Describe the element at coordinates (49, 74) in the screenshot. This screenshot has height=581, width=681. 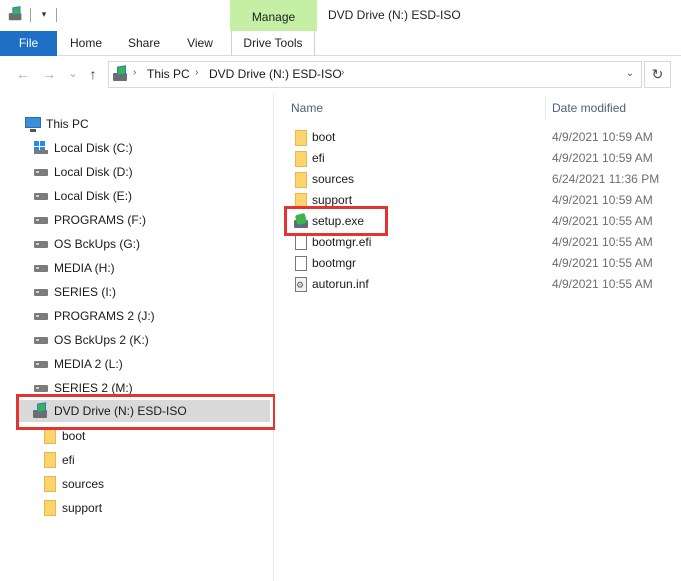
I see `forward-arrow-icon: →` at that location.